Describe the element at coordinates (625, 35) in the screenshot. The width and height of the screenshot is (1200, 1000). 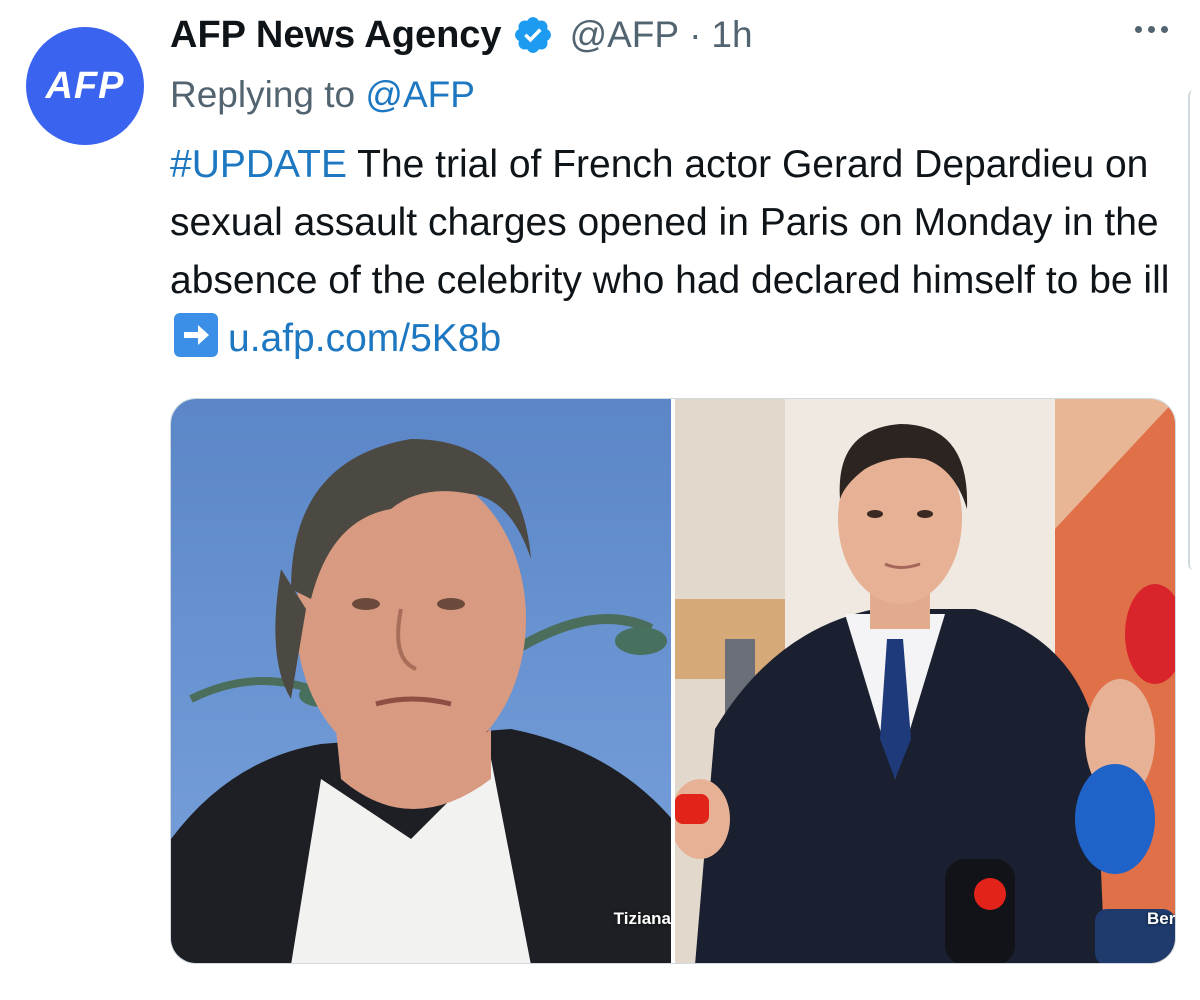
I see `author-handle: @AFP` at that location.